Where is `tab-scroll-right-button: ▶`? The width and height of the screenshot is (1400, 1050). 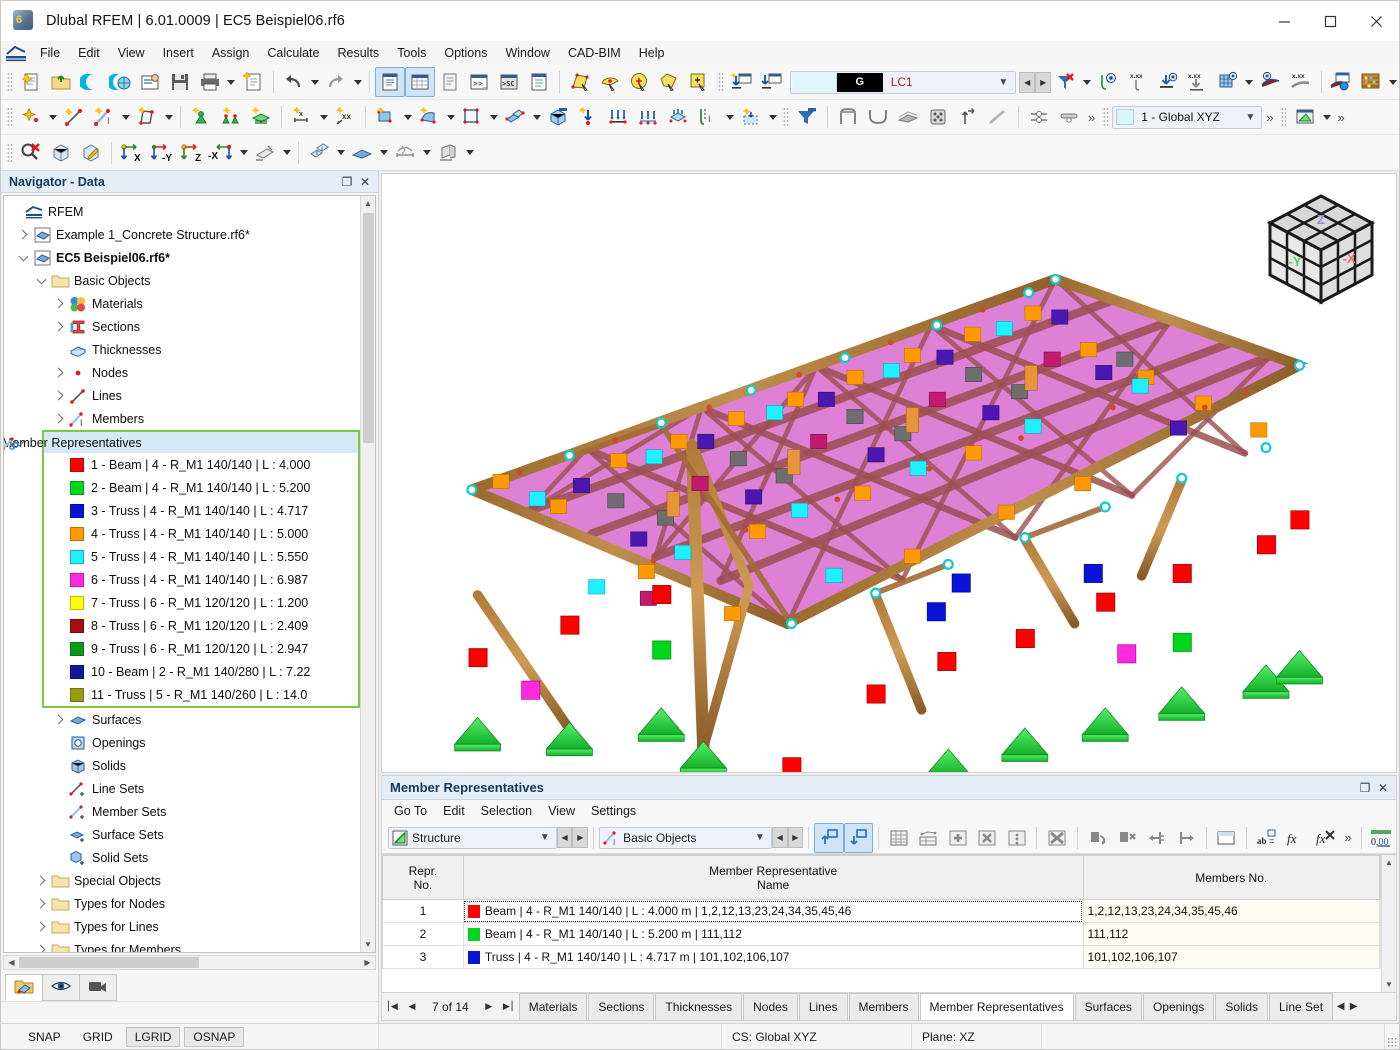
tab-scroll-right-button: ▶ is located at coordinates (1353, 1006).